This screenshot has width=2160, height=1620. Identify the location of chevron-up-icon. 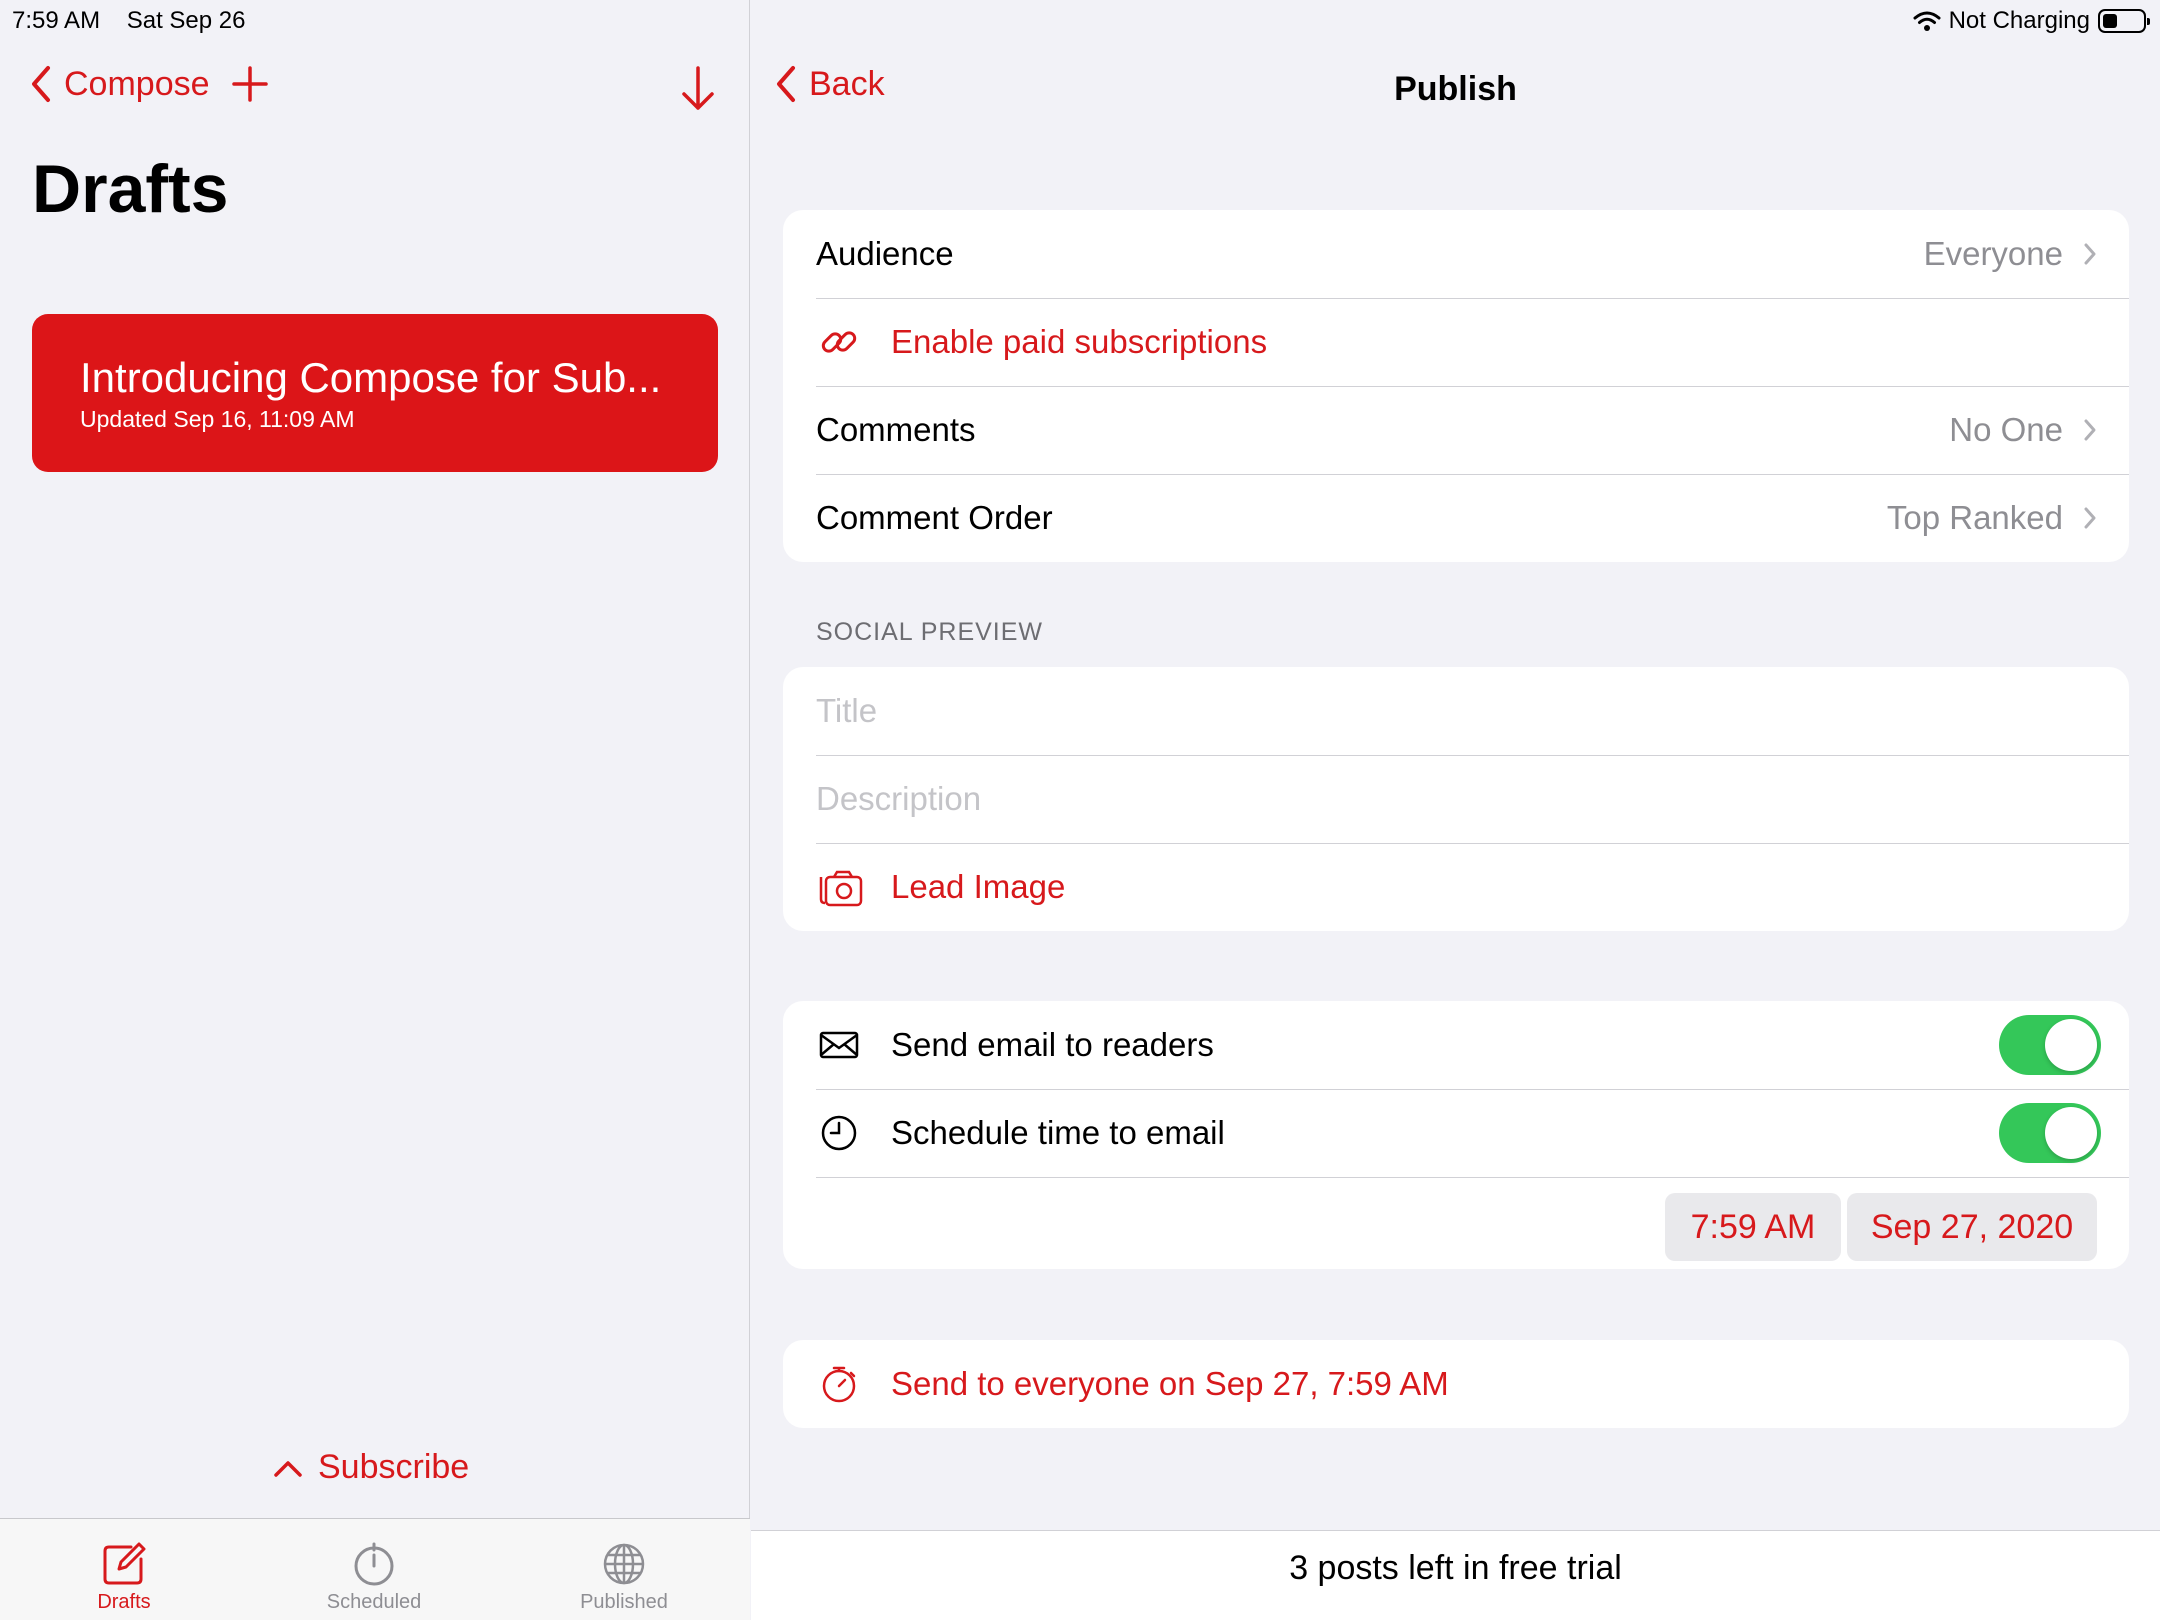
(288, 1468).